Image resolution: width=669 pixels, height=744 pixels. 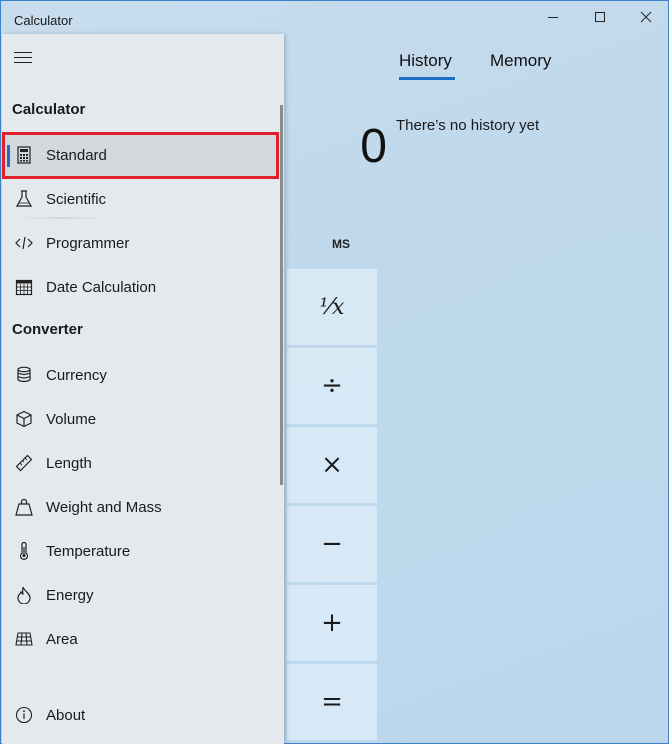 What do you see at coordinates (373, 146) in the screenshot?
I see `display-value: 0` at bounding box center [373, 146].